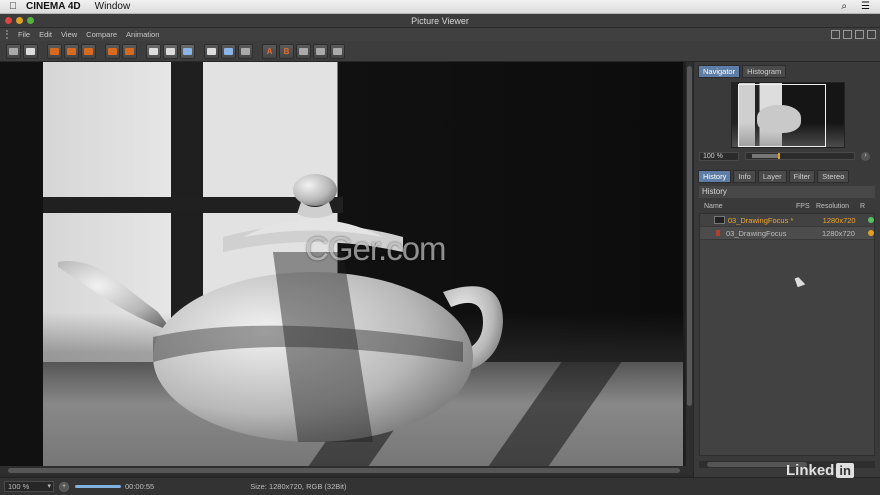 The width and height of the screenshot is (880, 495). I want to click on tab-layer: Layer, so click(772, 176).